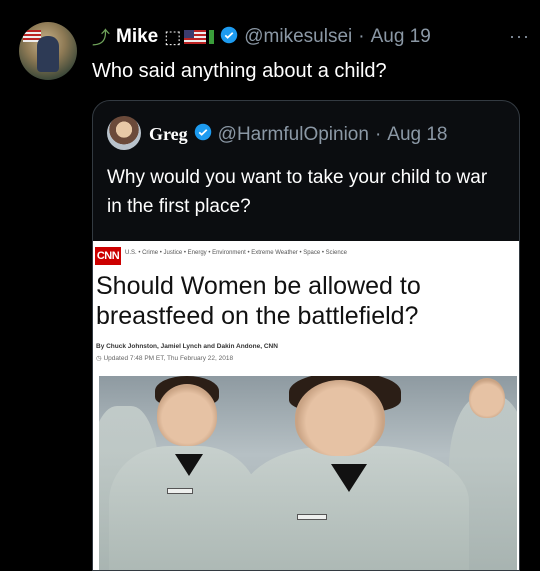 This screenshot has height=571, width=540. What do you see at coordinates (417, 135) in the screenshot?
I see `quoted-date: Aug 18` at bounding box center [417, 135].